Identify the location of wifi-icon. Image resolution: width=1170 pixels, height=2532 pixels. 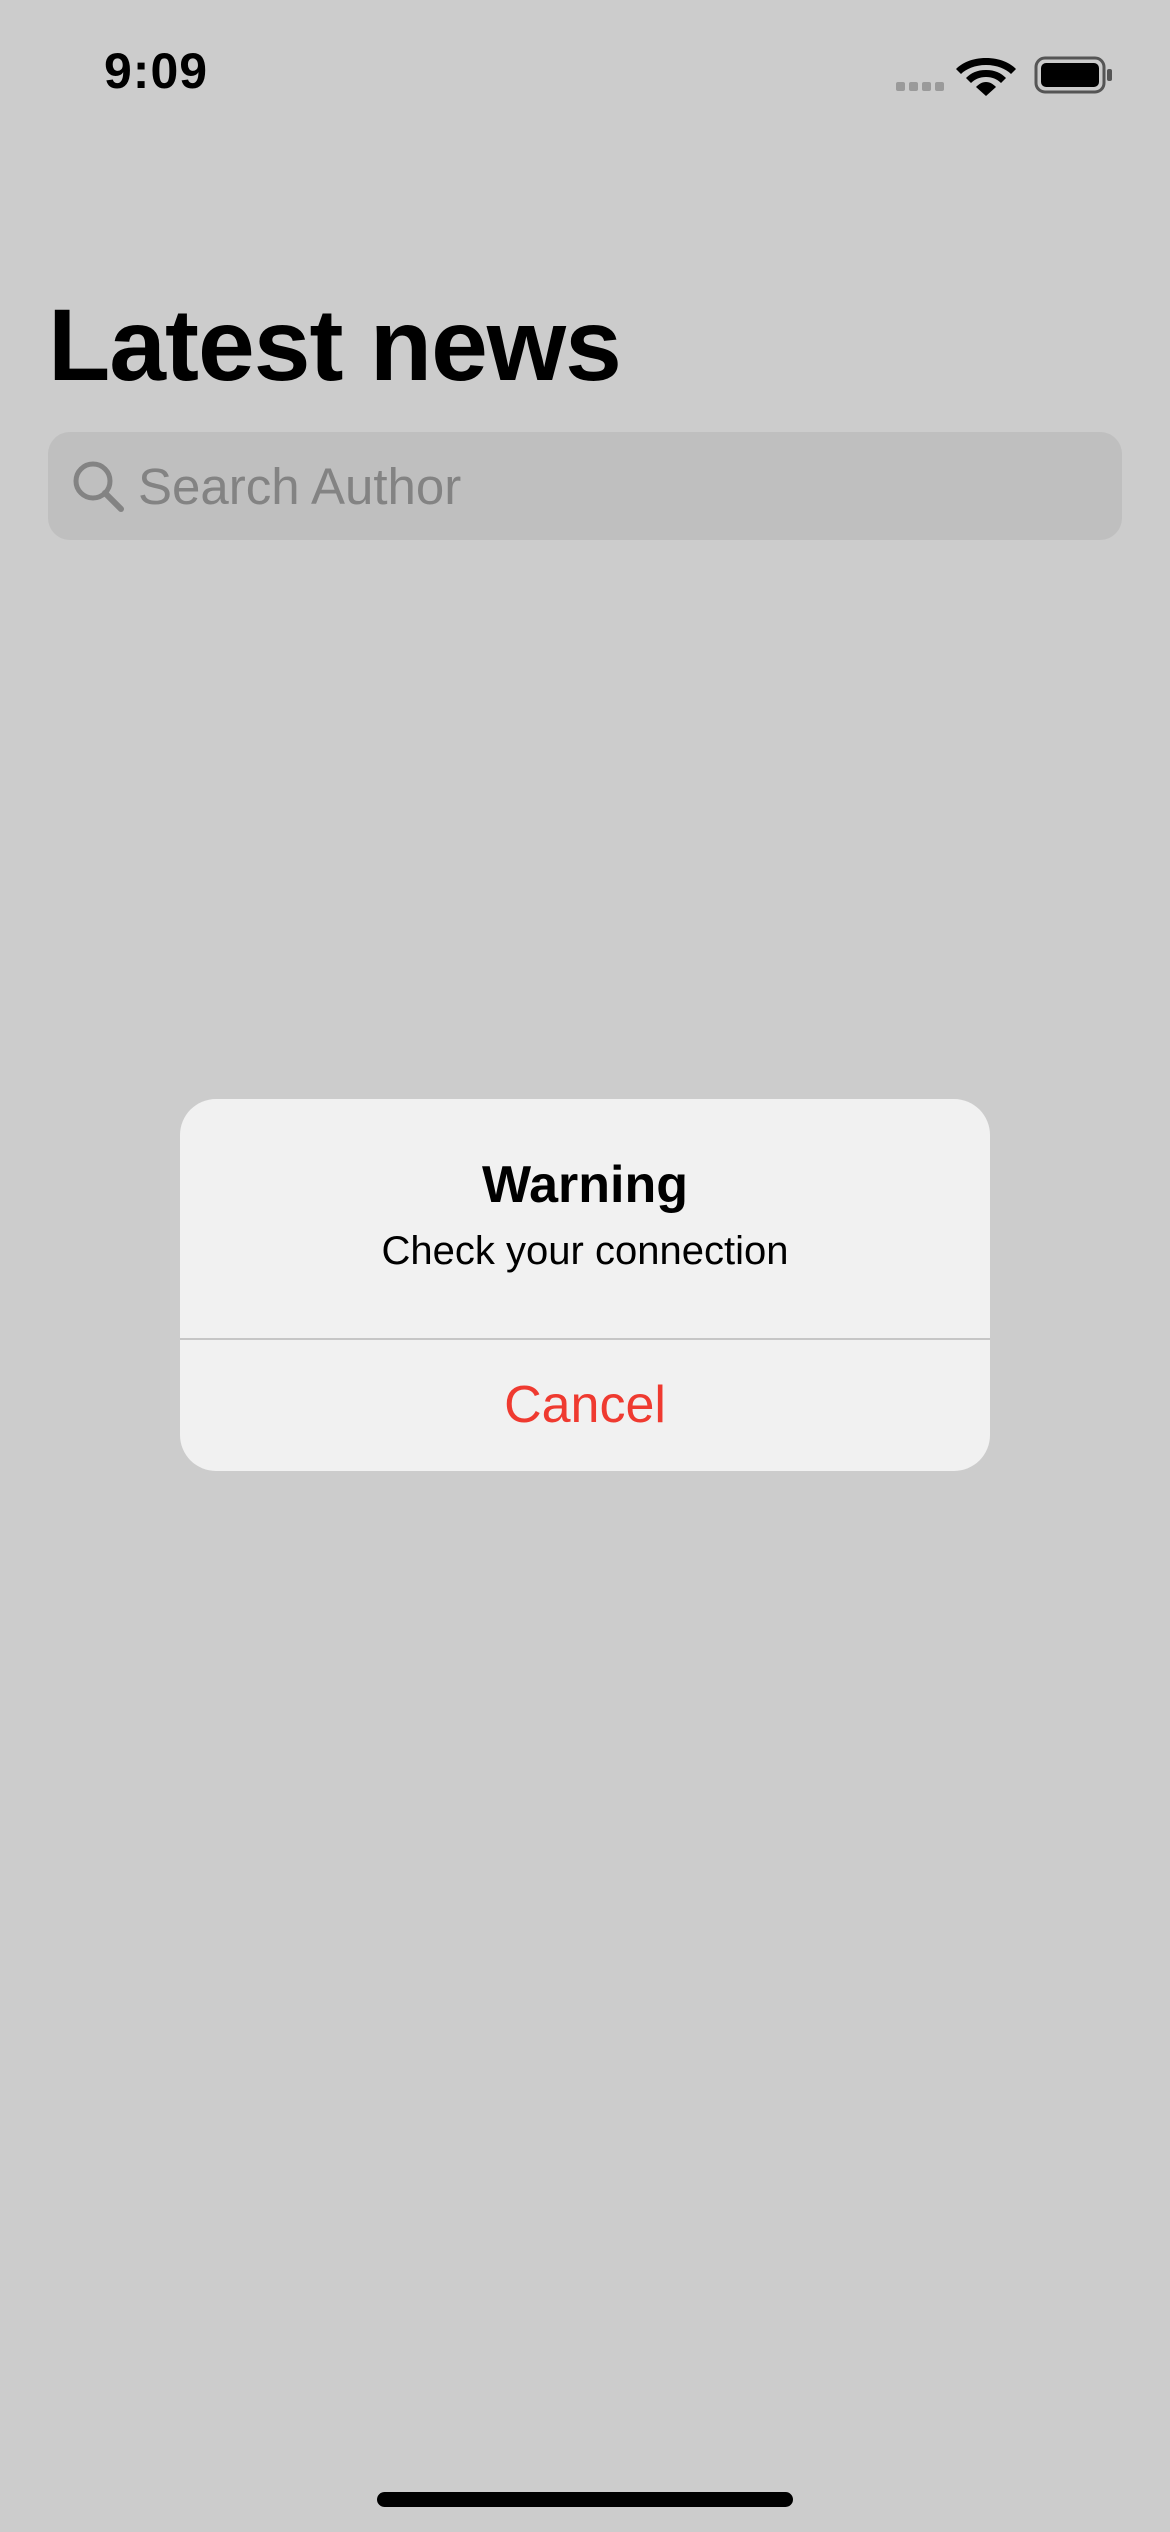
(986, 77).